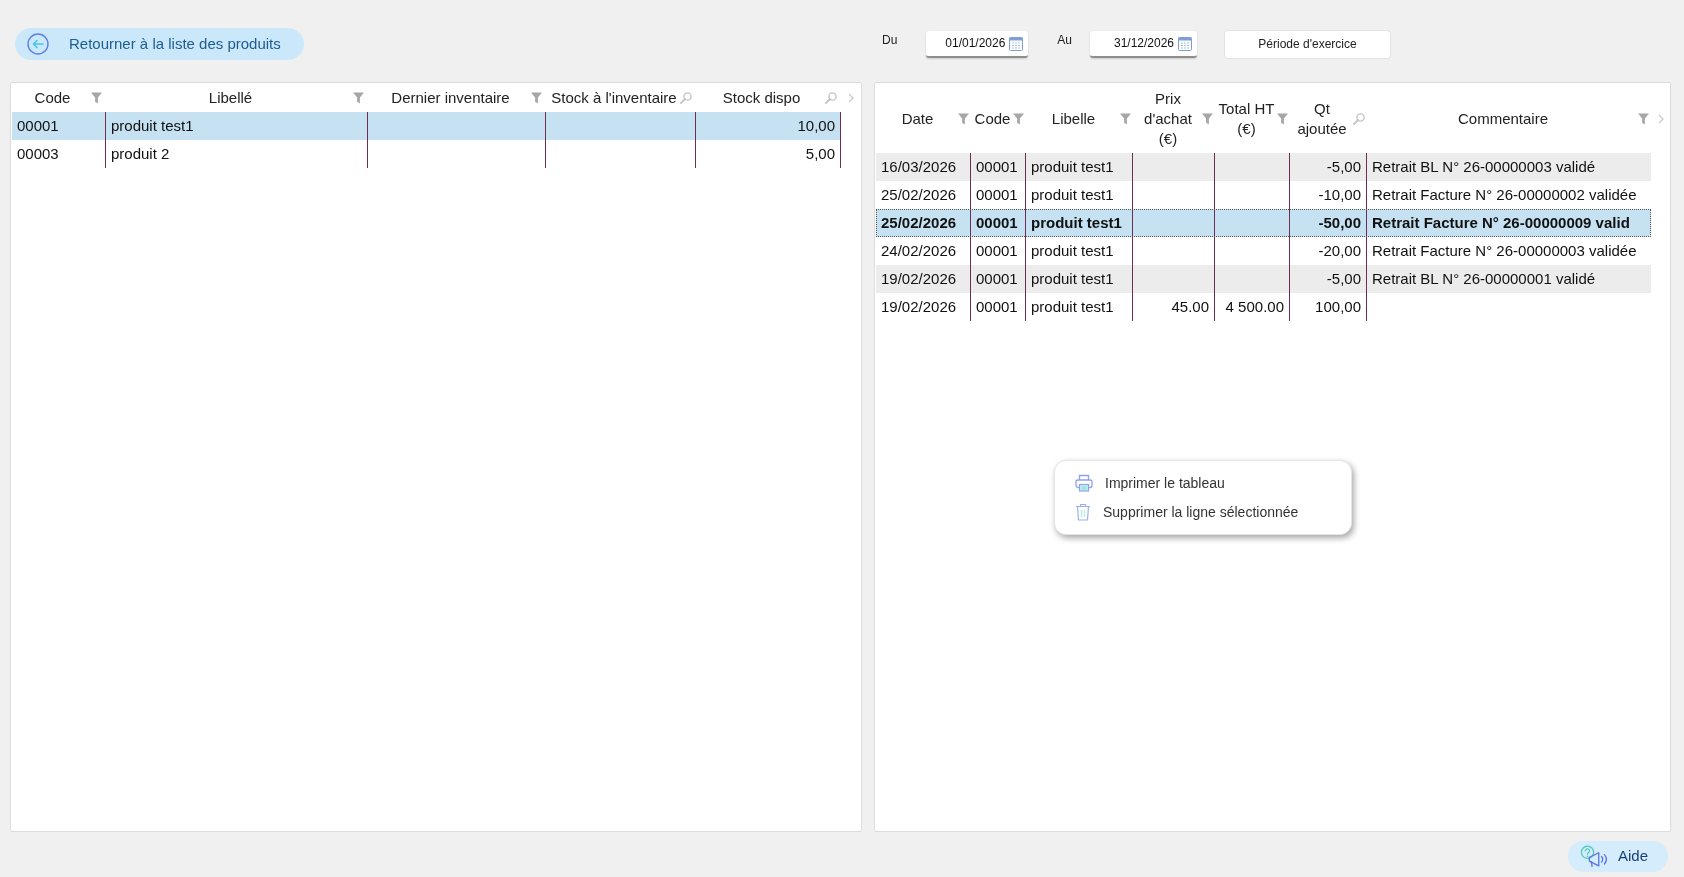 Image resolution: width=1684 pixels, height=877 pixels. I want to click on table-row: 00001 produit test1 10,00, so click(426, 126).